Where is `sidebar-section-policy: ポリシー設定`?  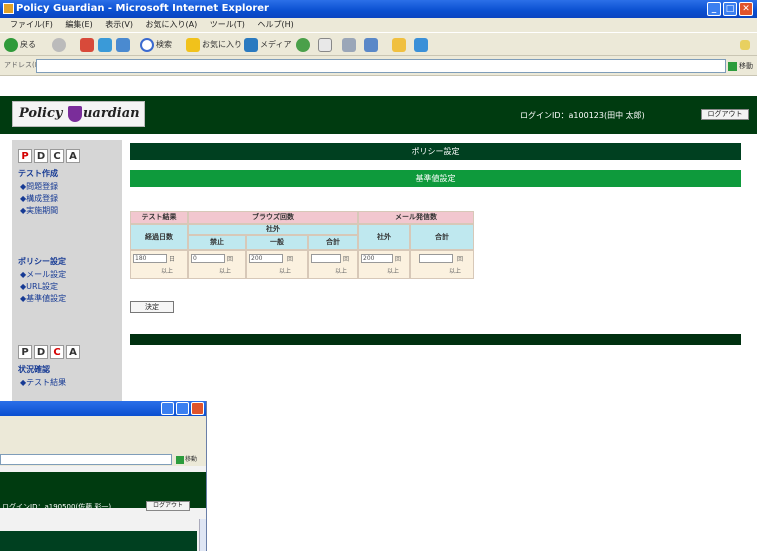
sidebar-section-policy: ポリシー設定 is located at coordinates (42, 261).